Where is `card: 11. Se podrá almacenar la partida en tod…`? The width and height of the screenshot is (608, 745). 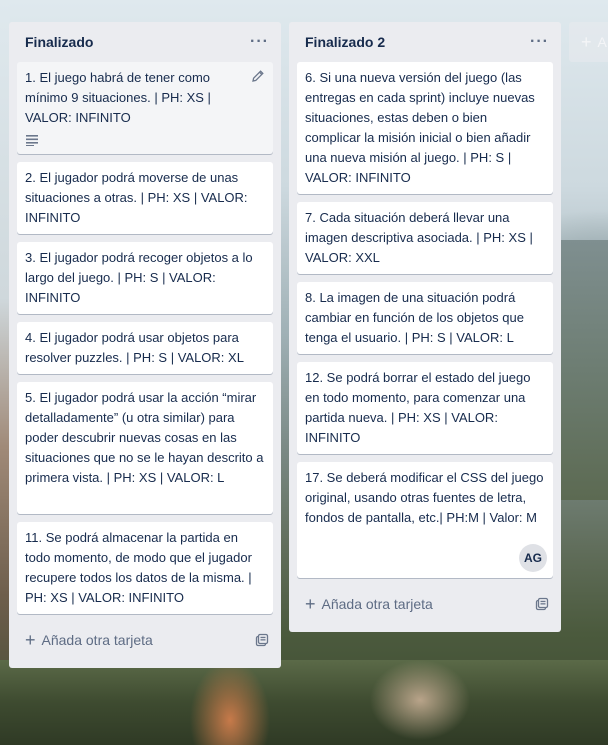
card: 11. Se podrá almacenar la partida en tod… is located at coordinates (145, 568).